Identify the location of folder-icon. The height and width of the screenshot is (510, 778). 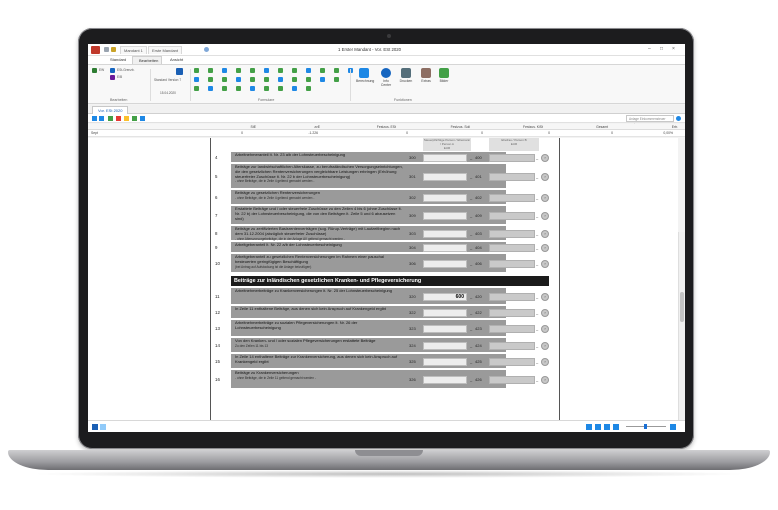
(113, 49).